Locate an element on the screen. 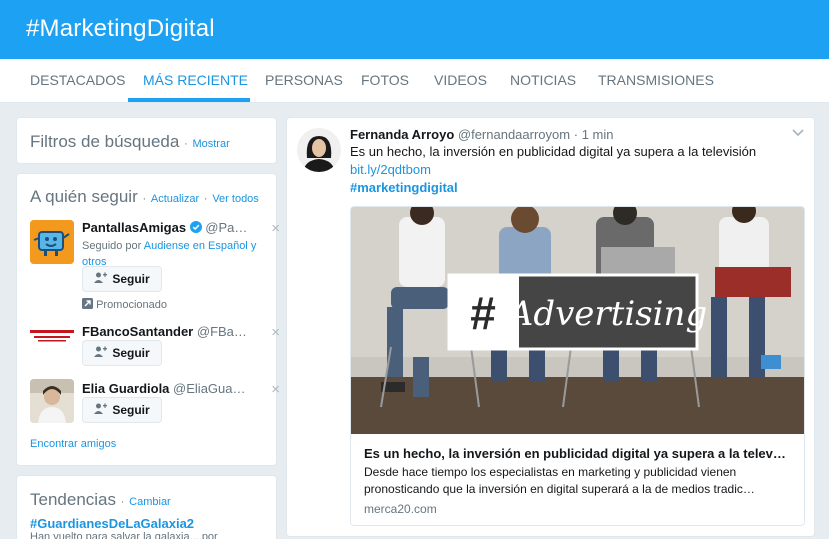 This screenshot has height=539, width=829. trends-title: Tendencias · Cambiar is located at coordinates (100, 500).